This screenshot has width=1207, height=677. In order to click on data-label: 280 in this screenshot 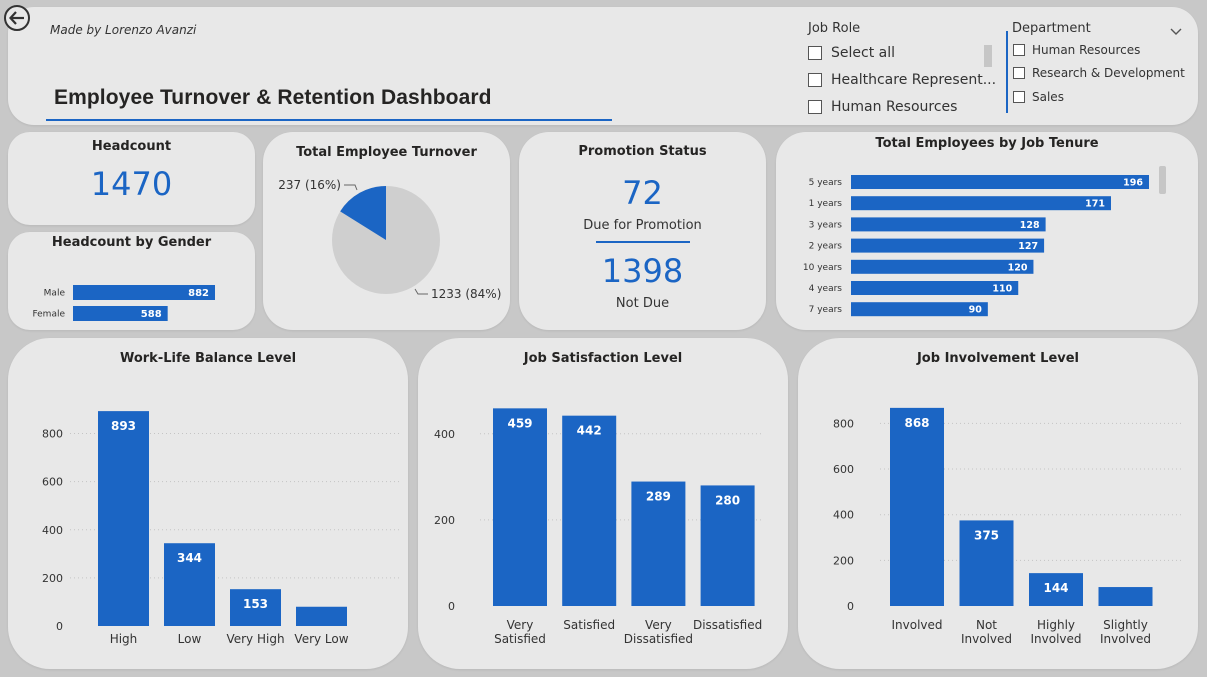, I will do `click(727, 500)`.